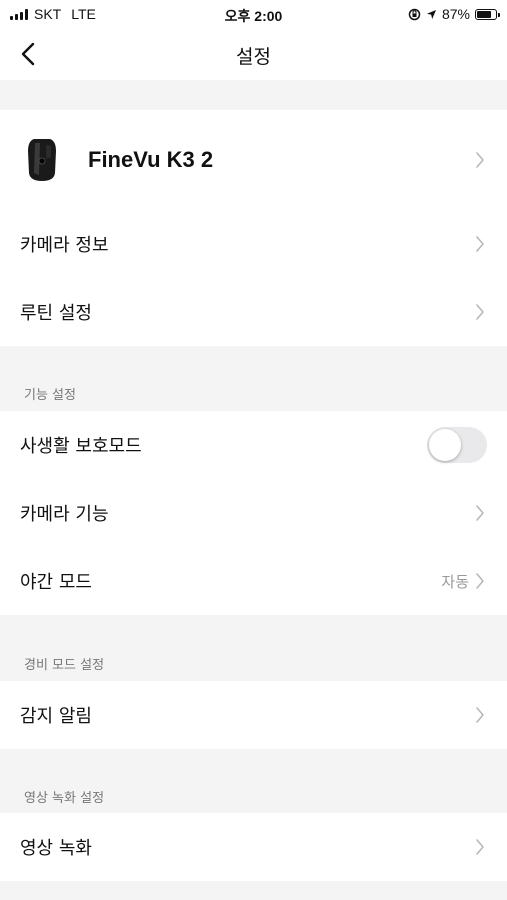 This screenshot has height=900, width=507. I want to click on chevron-left-icon, so click(28, 54).